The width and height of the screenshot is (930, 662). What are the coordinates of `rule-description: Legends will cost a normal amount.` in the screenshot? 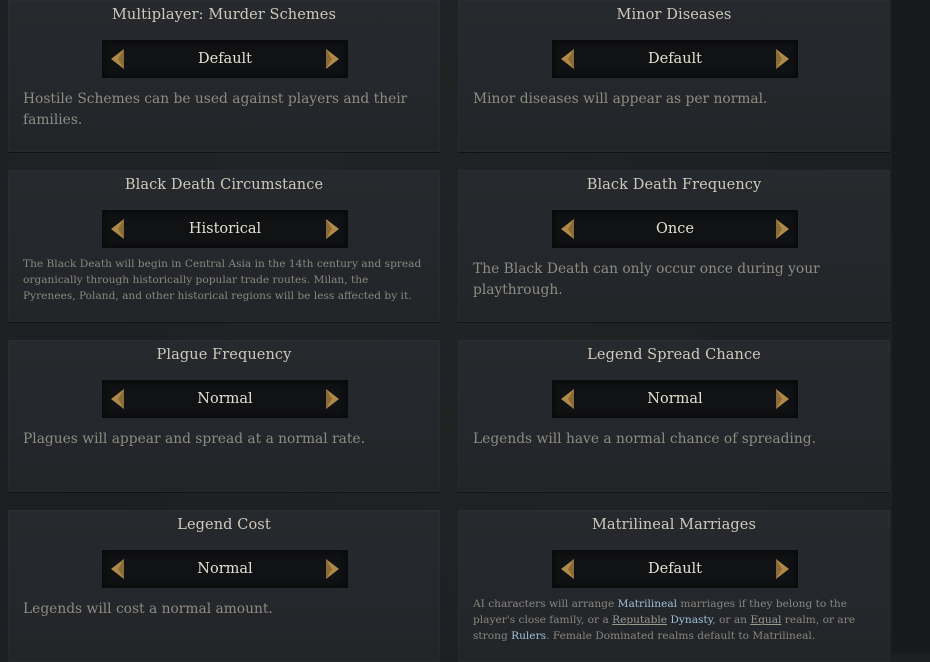 It's located at (148, 609).